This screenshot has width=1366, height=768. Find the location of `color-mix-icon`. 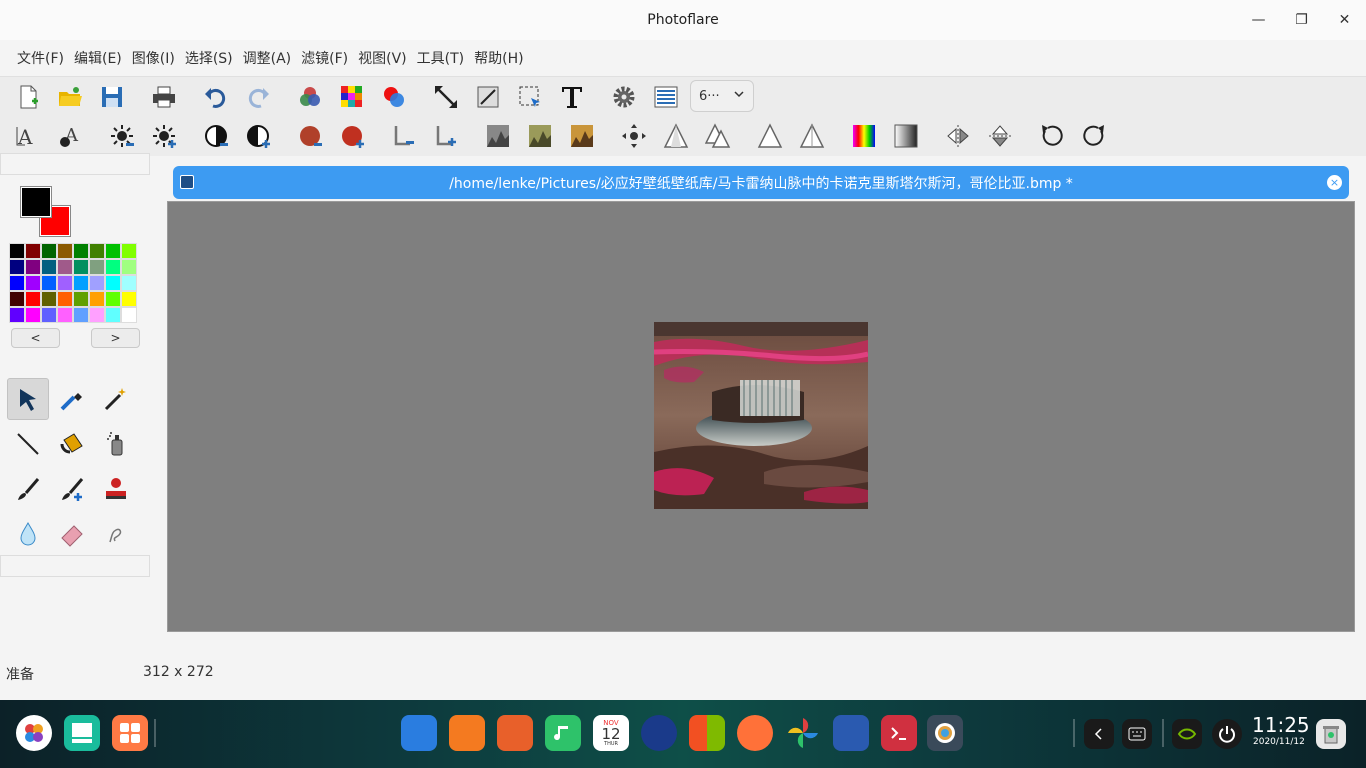

color-mix-icon is located at coordinates (310, 97).